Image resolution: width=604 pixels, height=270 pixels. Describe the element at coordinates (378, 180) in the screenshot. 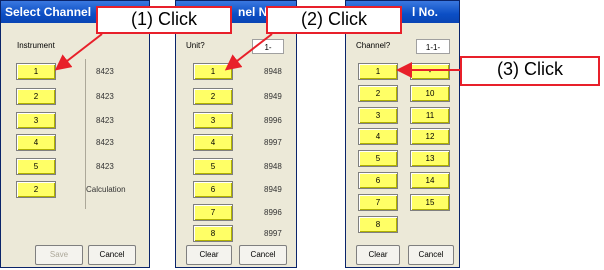

I see `channel-button-6: 6` at that location.